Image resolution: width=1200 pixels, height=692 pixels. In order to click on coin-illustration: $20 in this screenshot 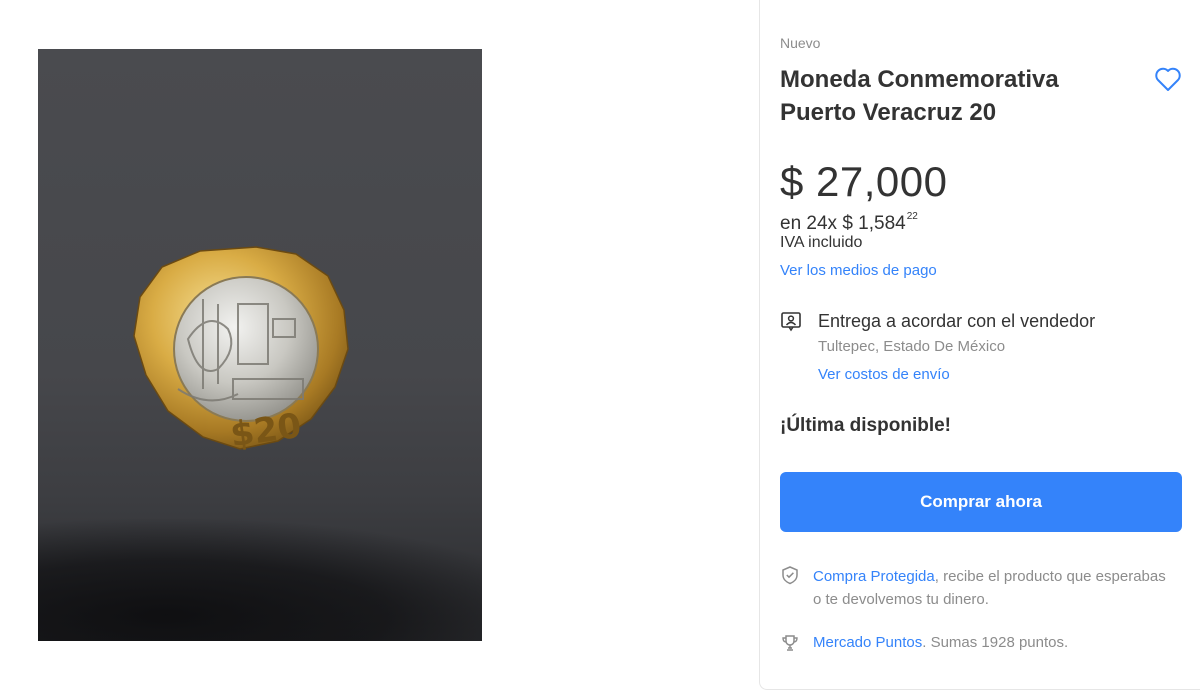, I will do `click(241, 350)`.